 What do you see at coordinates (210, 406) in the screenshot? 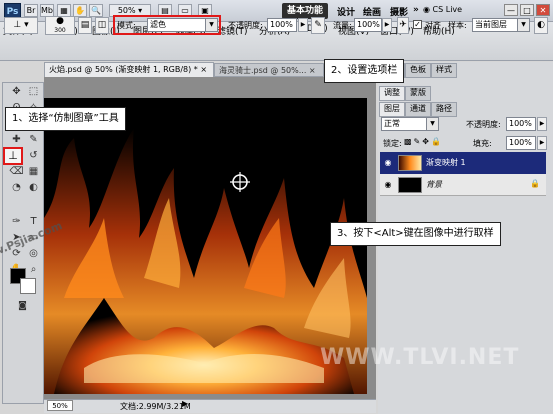
I see `status-bar` at bounding box center [210, 406].